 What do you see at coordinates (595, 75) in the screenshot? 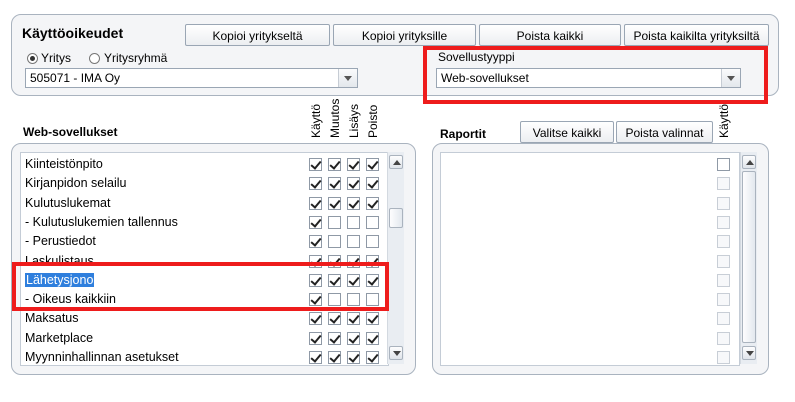
I see `app-type-highlight` at bounding box center [595, 75].